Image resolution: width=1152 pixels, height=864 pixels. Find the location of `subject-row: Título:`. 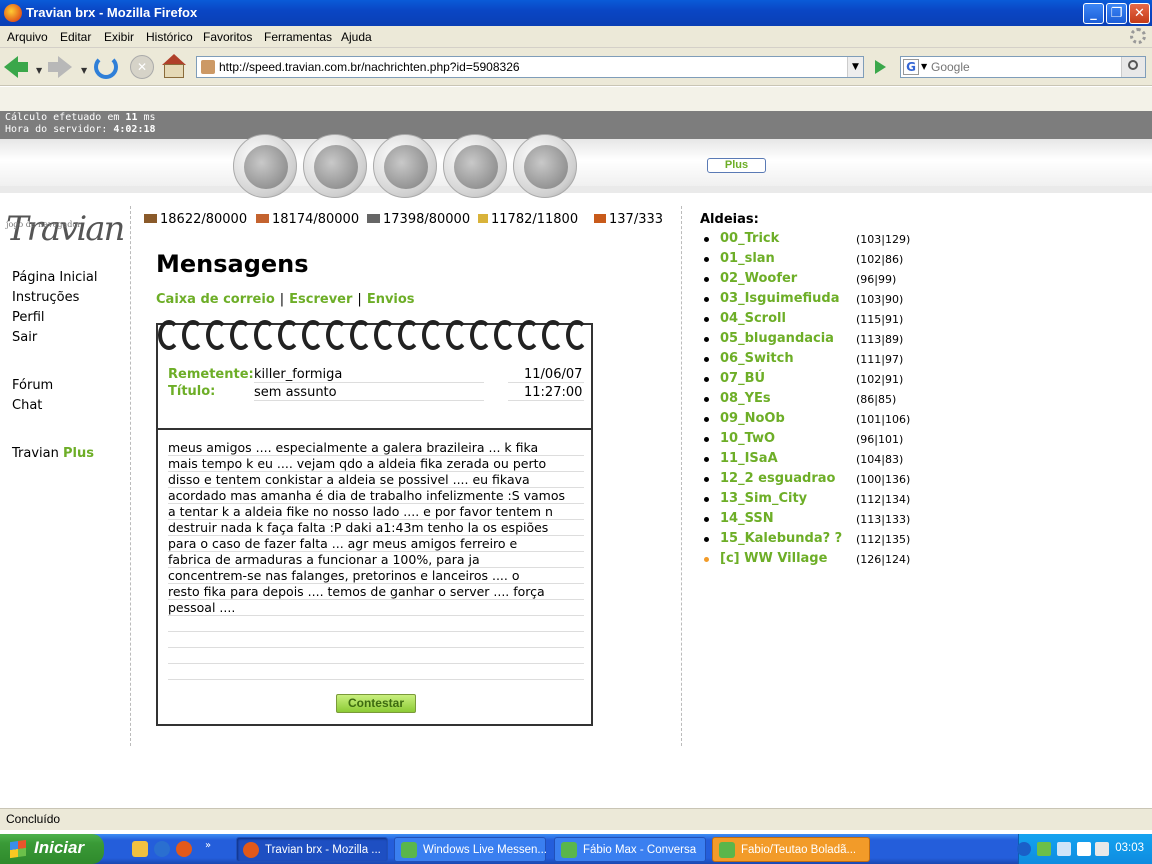

subject-row: Título: is located at coordinates (191, 391).